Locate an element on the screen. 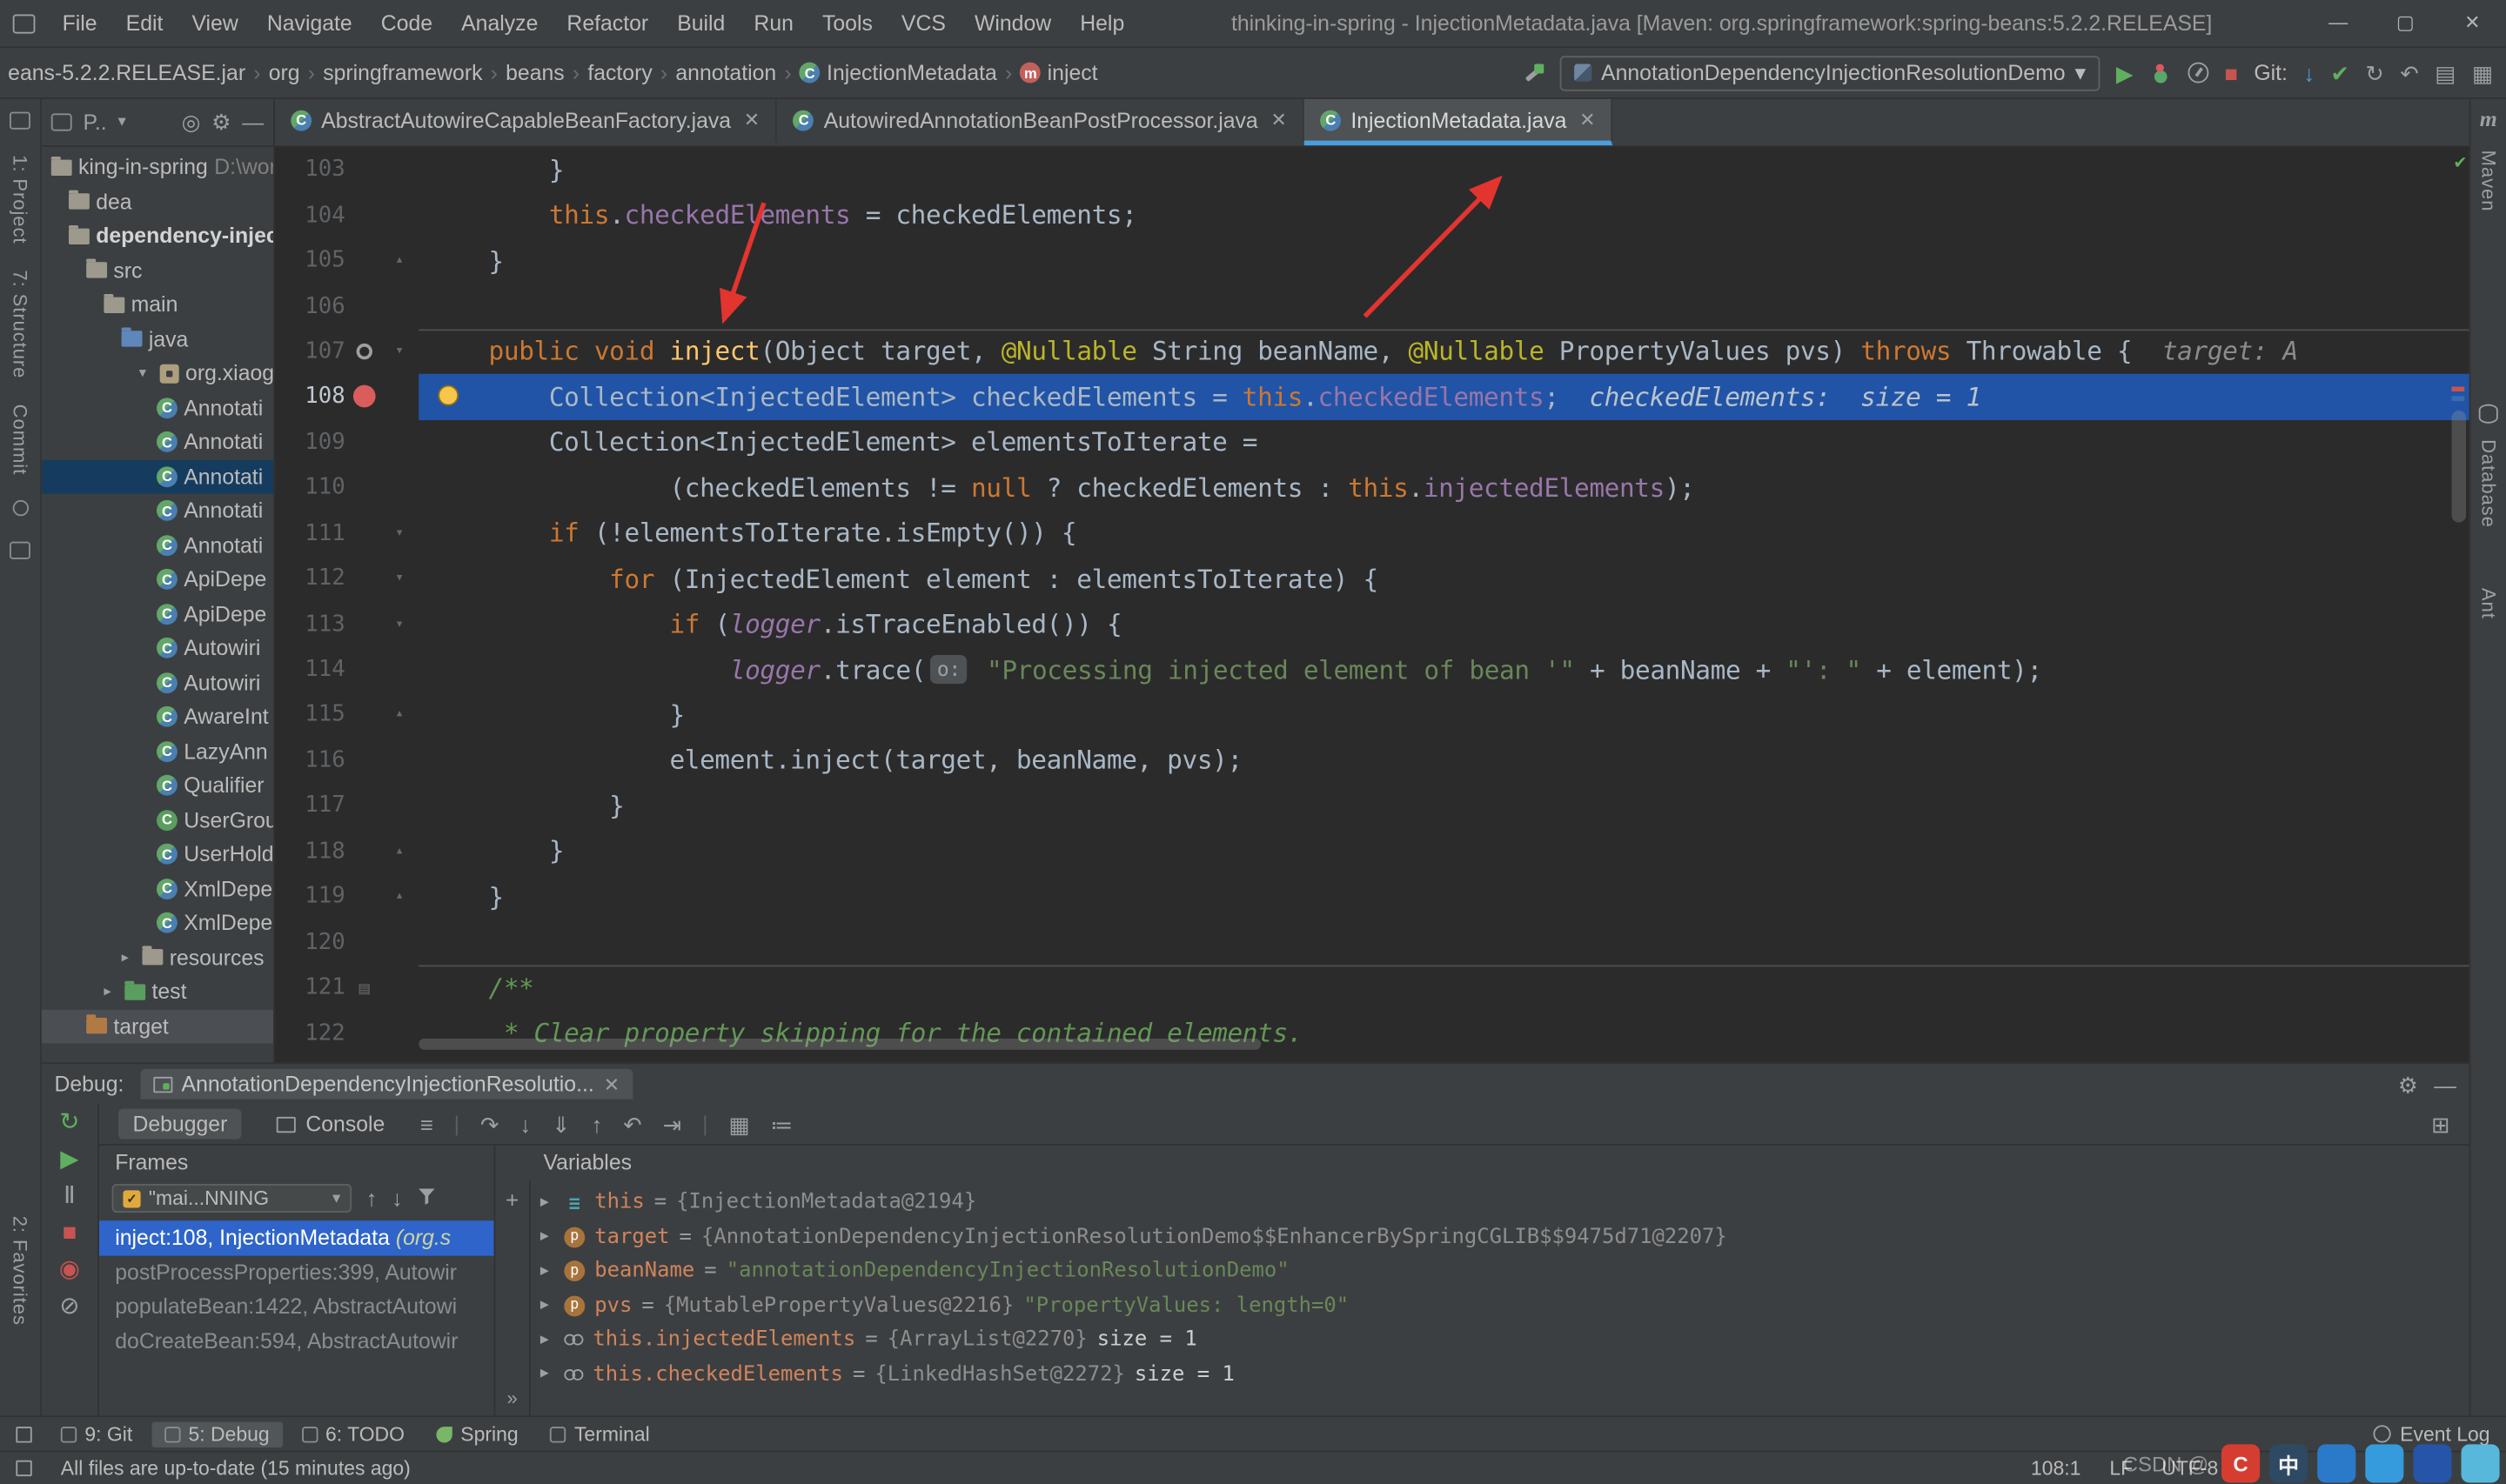 This screenshot has width=2506, height=1484. frame-row: inject:108, InjectionMetadata (org.s is located at coordinates (296, 1237).